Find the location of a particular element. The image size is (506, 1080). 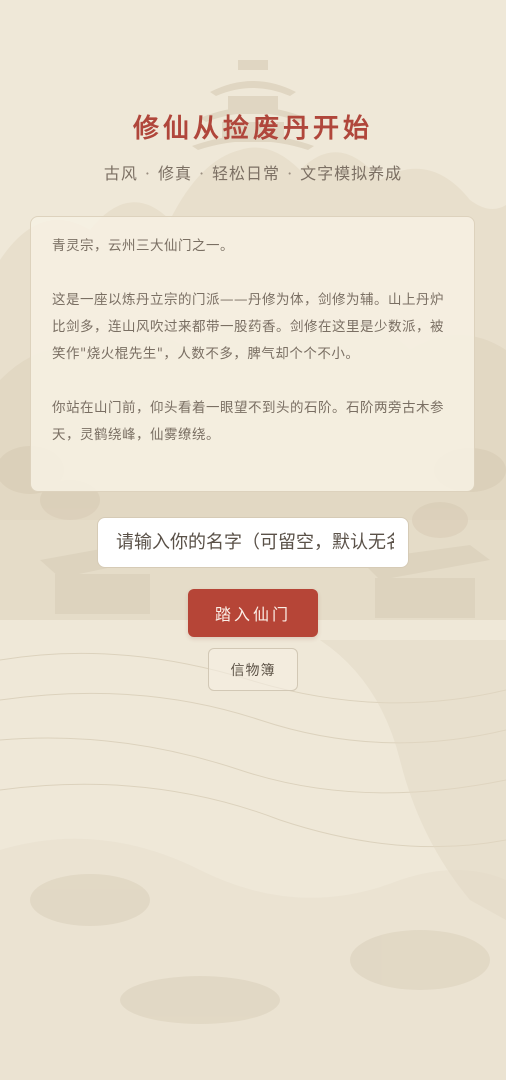

player-name-input is located at coordinates (253, 542).